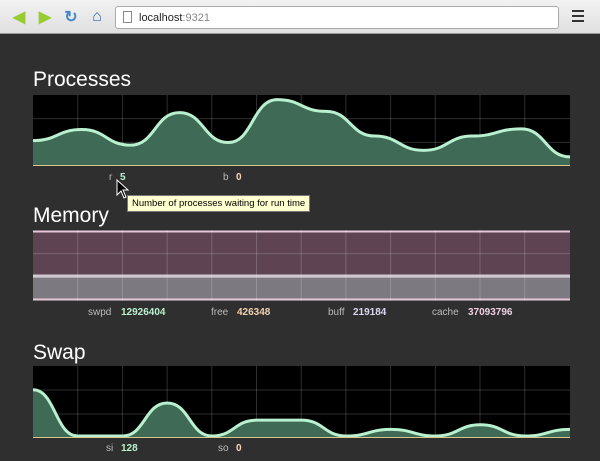 The width and height of the screenshot is (600, 461). Describe the element at coordinates (100, 312) in the screenshot. I see `swpd-label: swpd` at that location.